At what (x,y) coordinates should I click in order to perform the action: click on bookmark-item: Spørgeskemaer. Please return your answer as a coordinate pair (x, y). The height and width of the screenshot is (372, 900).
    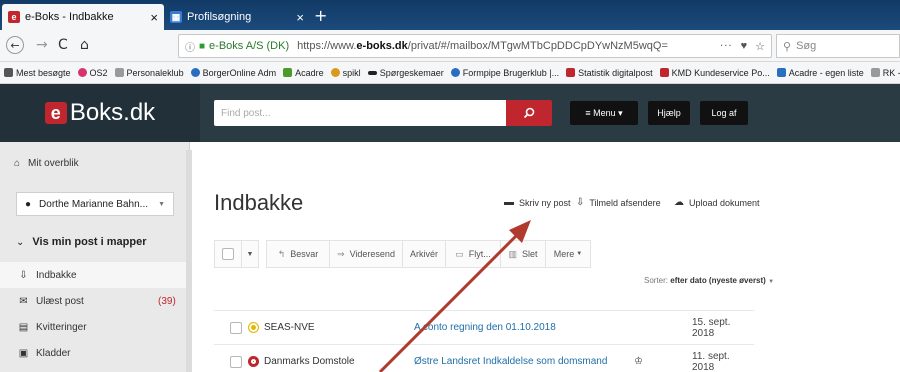
    Looking at the image, I should click on (405, 73).